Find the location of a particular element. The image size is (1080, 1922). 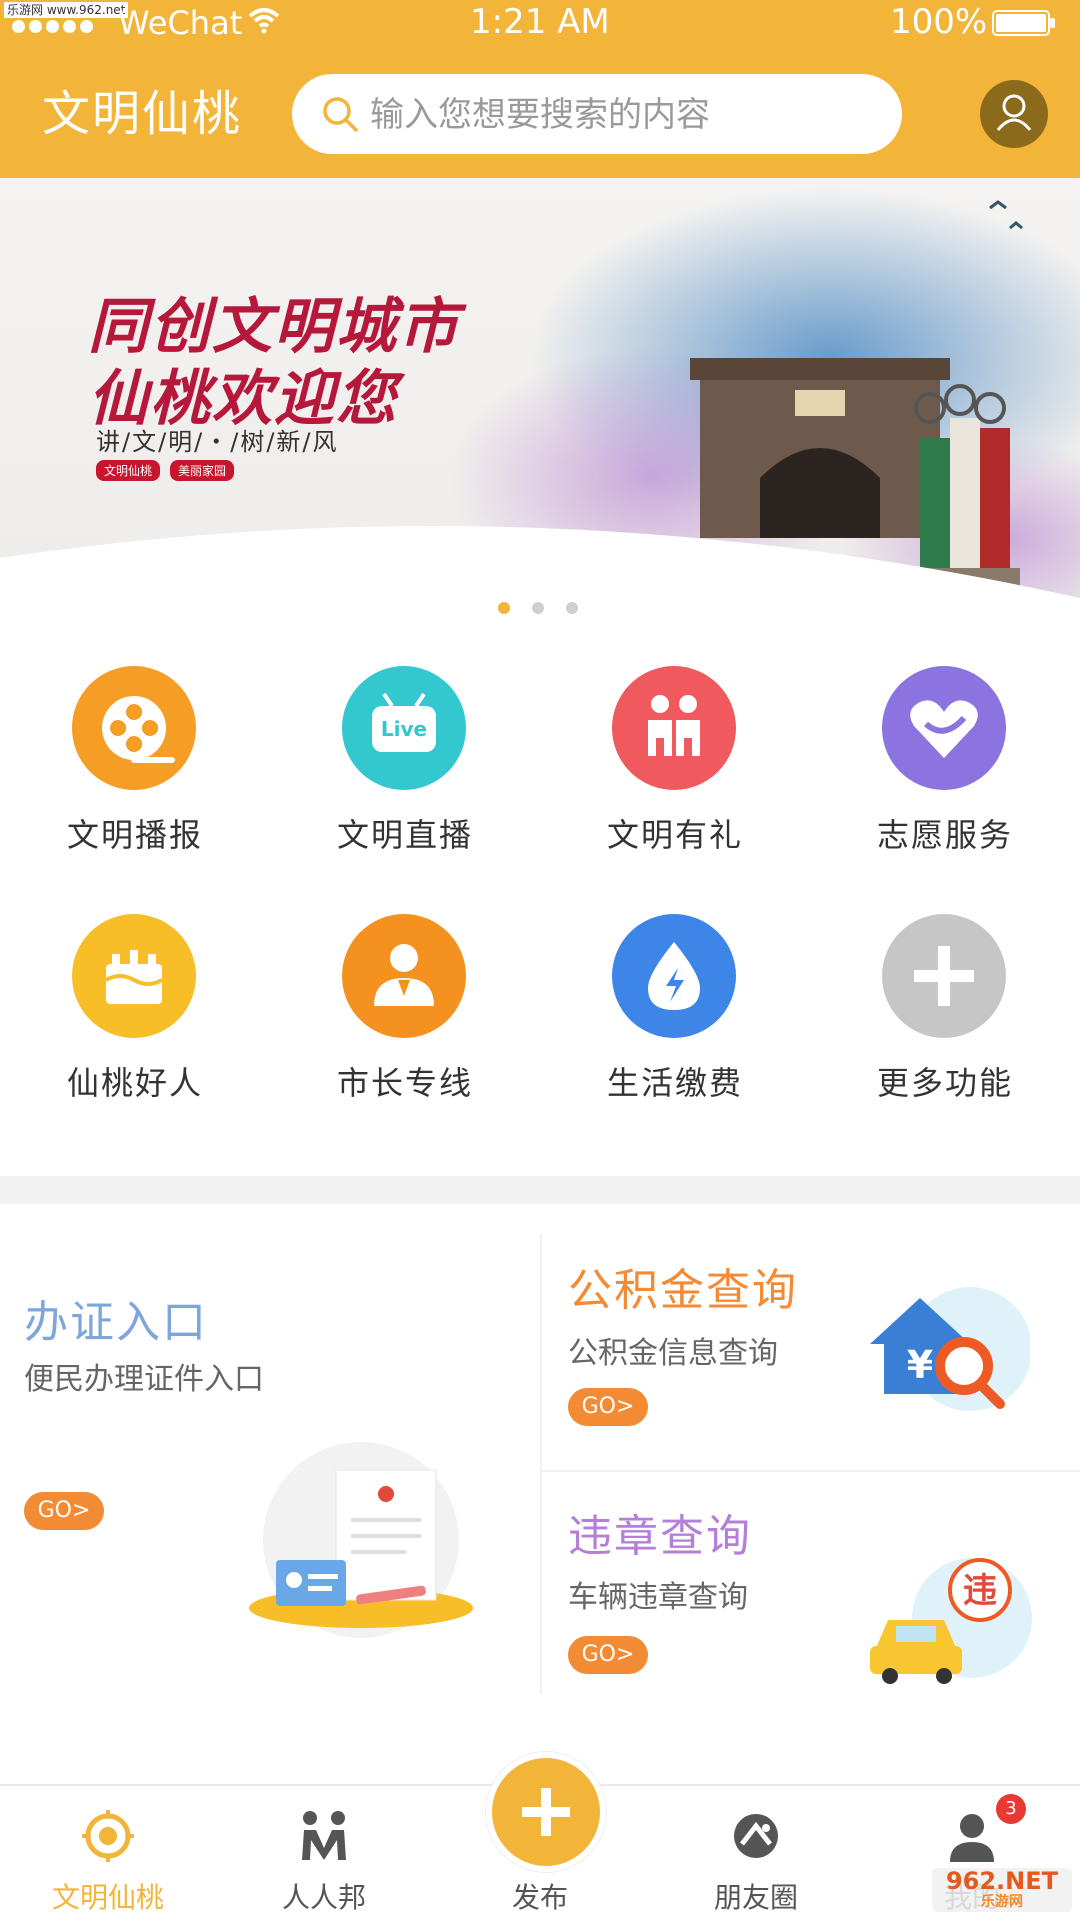

film-reel-icon is located at coordinates (134, 728).